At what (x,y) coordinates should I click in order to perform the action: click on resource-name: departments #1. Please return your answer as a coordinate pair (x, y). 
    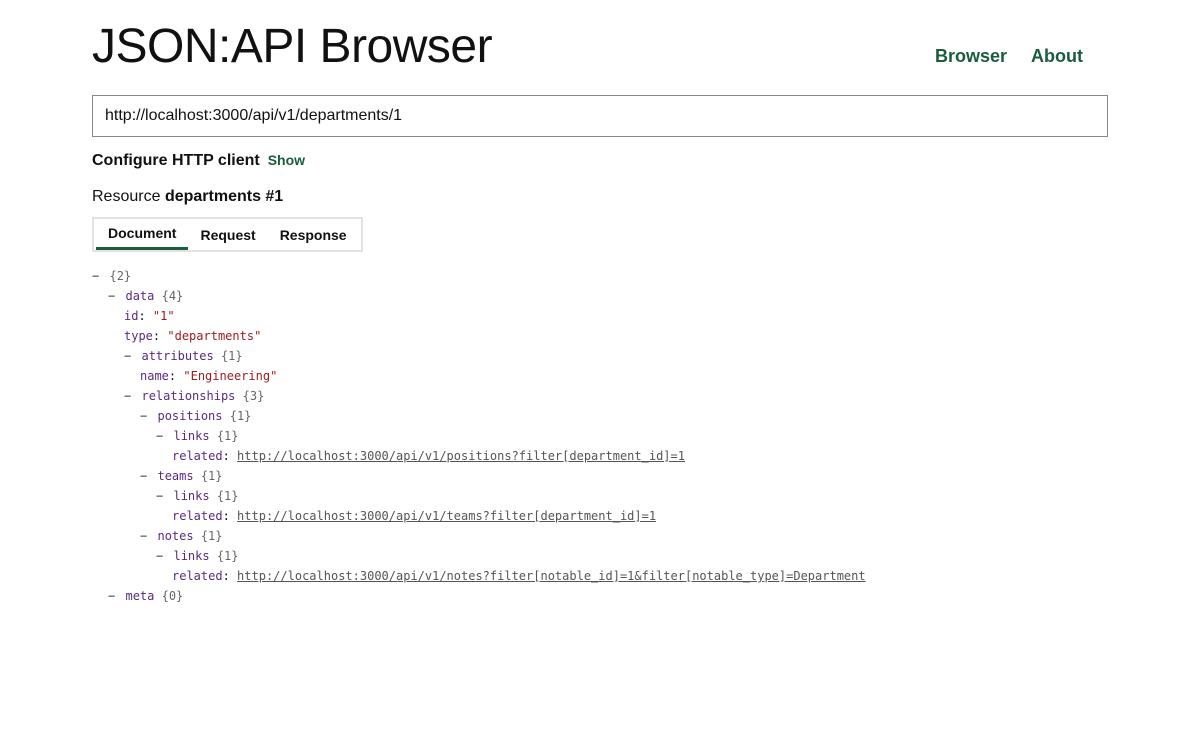
    Looking at the image, I should click on (224, 196).